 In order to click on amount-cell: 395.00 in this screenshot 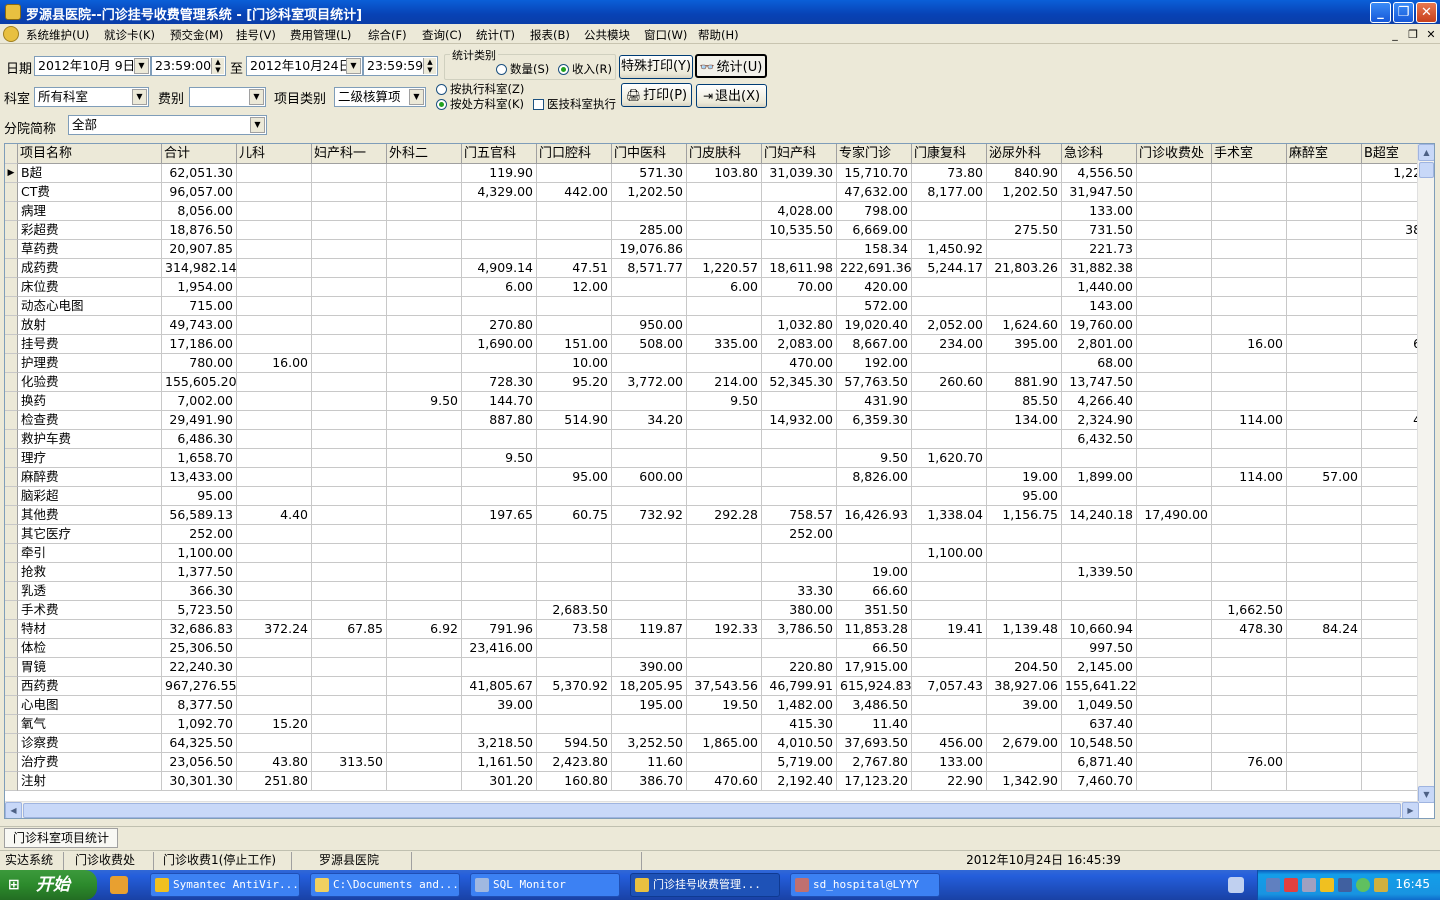, I will do `click(1024, 344)`.